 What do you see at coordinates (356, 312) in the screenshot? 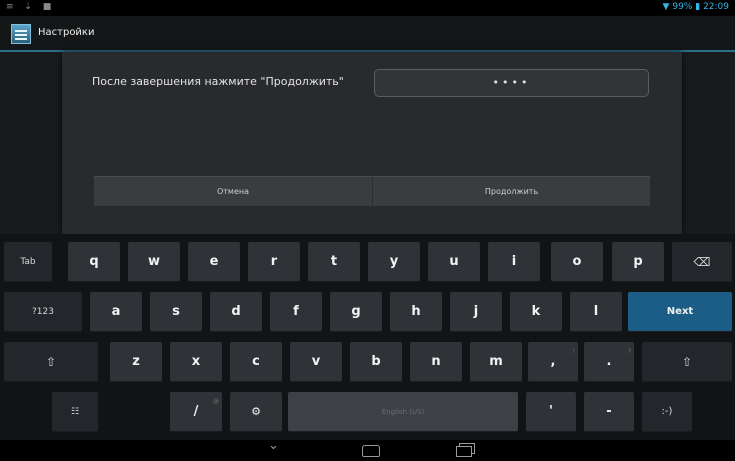
I see `key-g: g` at bounding box center [356, 312].